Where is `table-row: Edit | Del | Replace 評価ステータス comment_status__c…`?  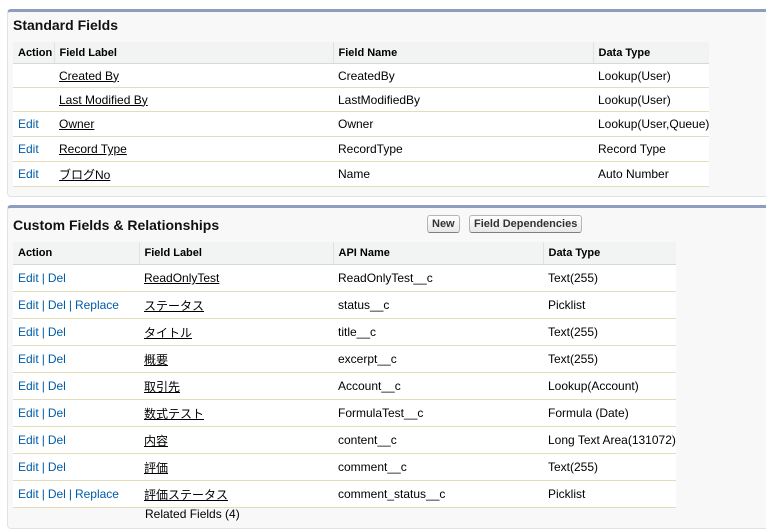 table-row: Edit | Del | Replace 評価ステータス comment_status__c… is located at coordinates (344, 494).